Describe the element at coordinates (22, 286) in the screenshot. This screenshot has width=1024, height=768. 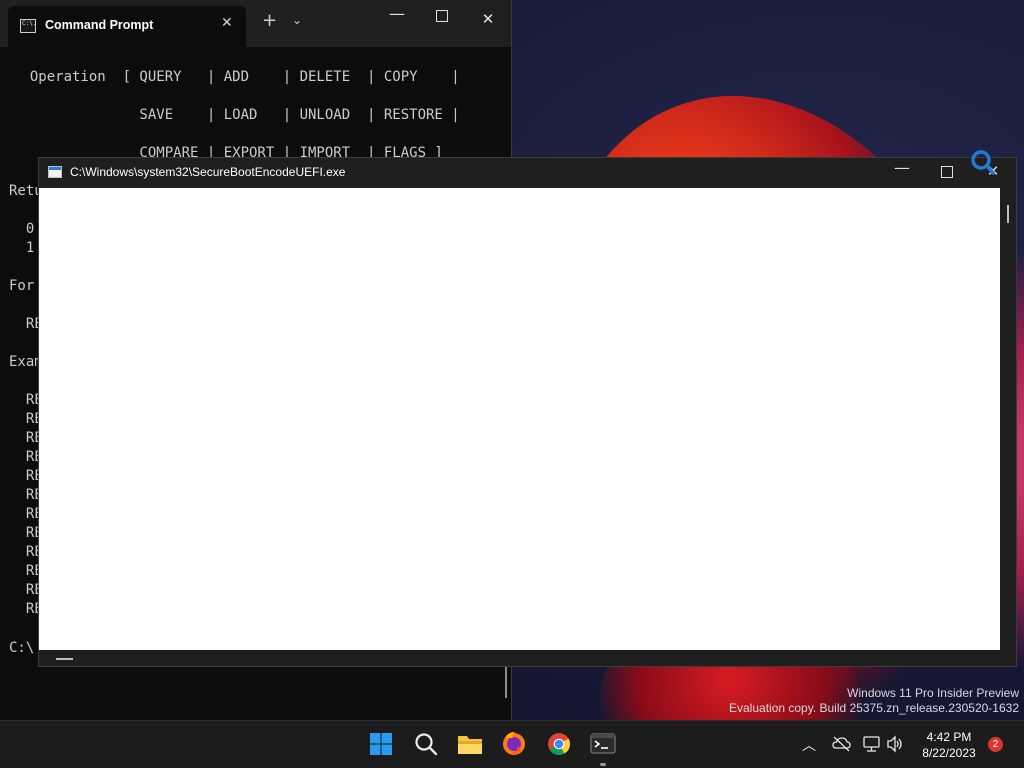
I see `console-line: For` at that location.